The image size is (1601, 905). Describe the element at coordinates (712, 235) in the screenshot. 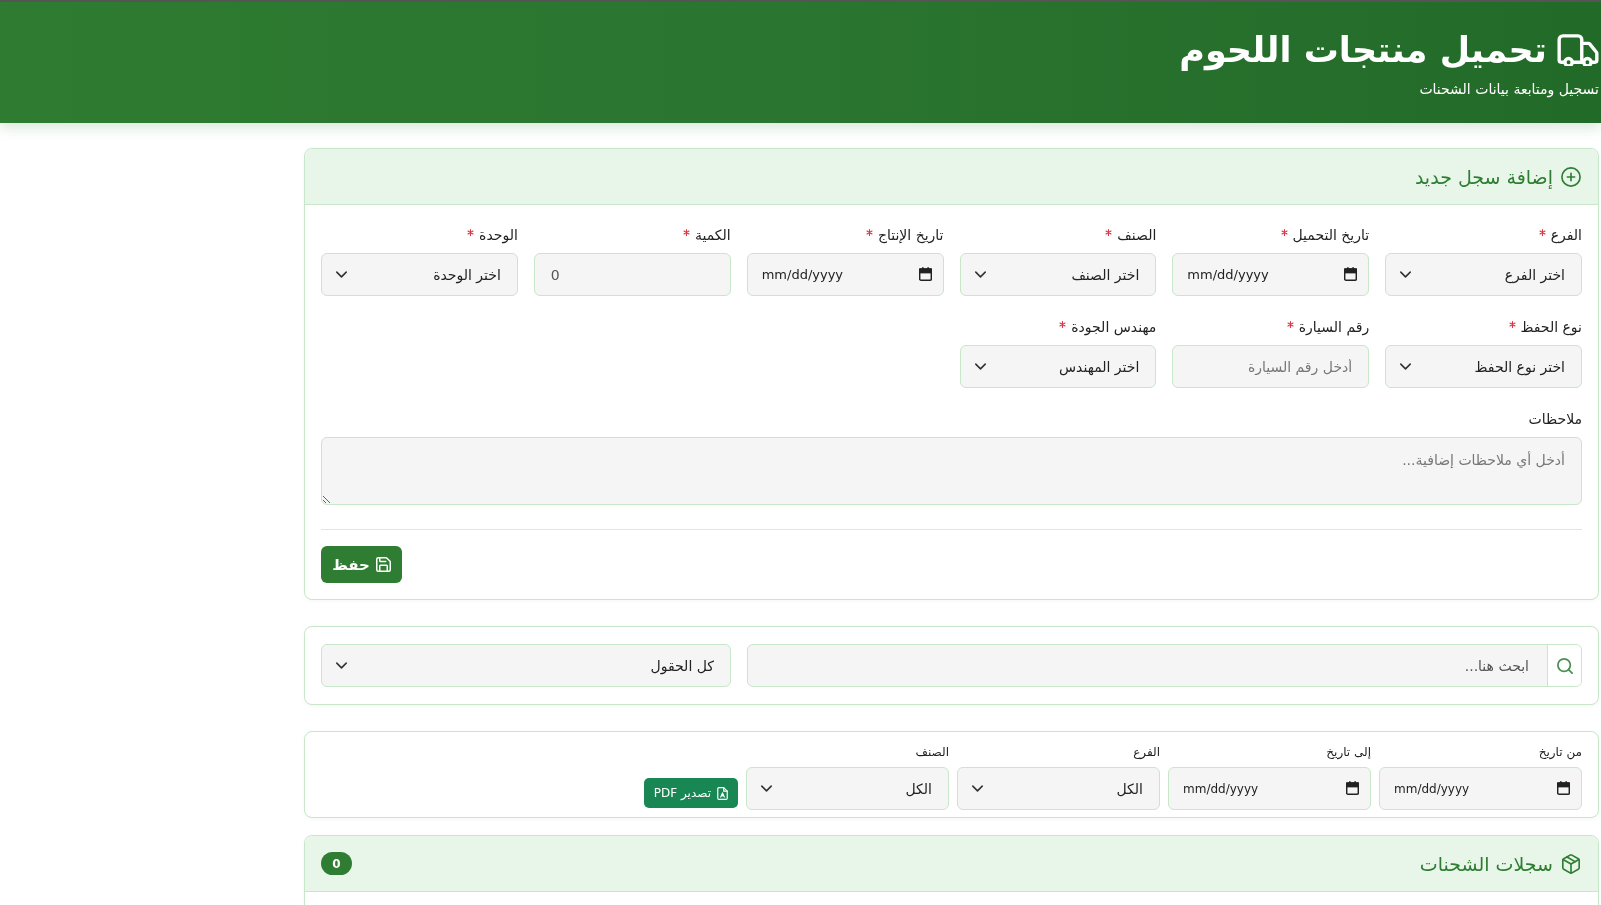

I see `field-label: الكمية` at that location.